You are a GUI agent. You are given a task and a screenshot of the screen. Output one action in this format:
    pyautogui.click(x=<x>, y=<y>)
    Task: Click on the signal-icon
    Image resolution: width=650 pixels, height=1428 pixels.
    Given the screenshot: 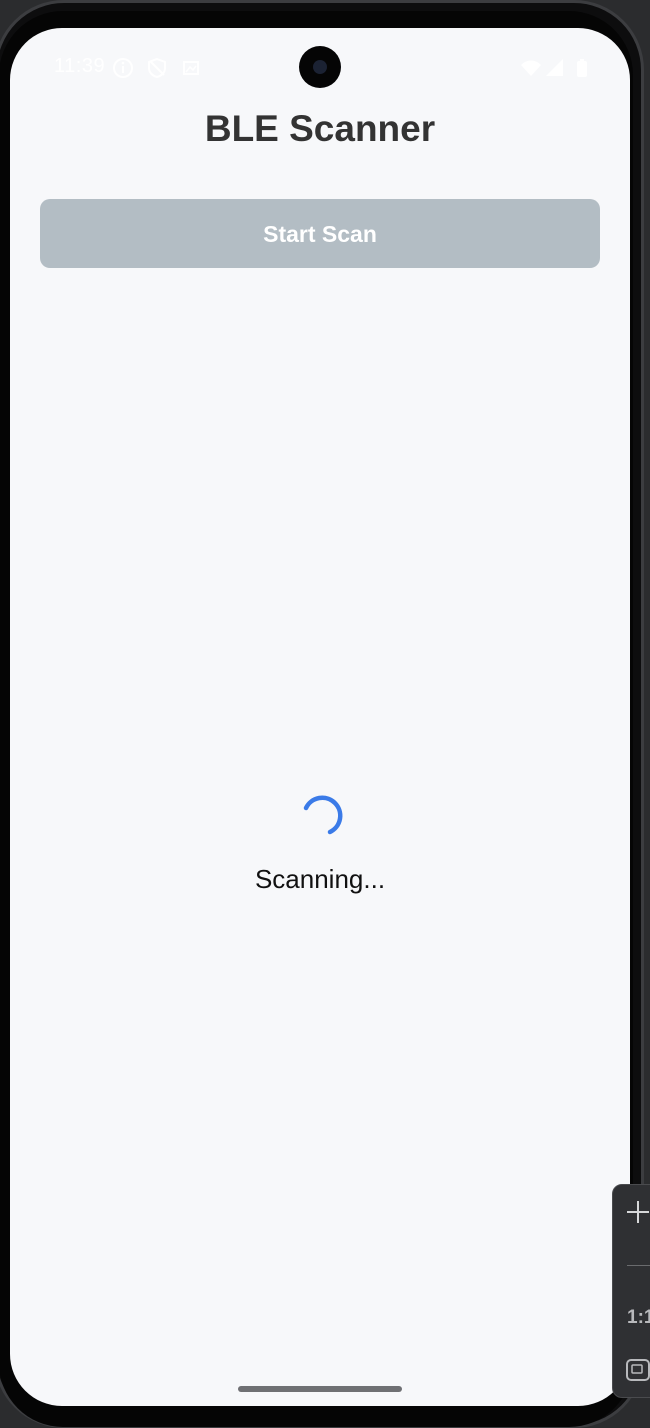 What is the action you would take?
    pyautogui.click(x=554, y=67)
    